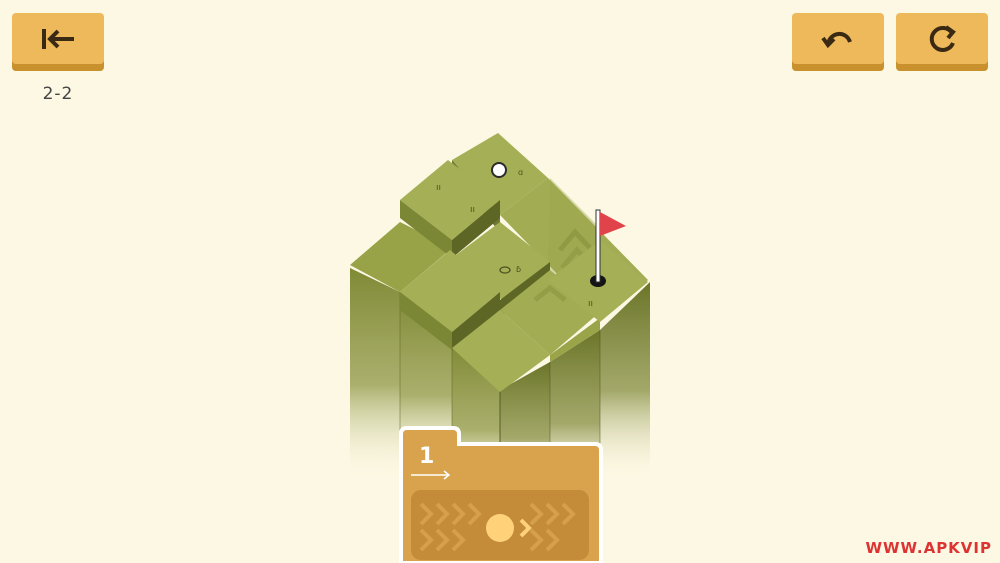 The width and height of the screenshot is (1000, 563). I want to click on svg-text: ɓ, so click(518, 269).